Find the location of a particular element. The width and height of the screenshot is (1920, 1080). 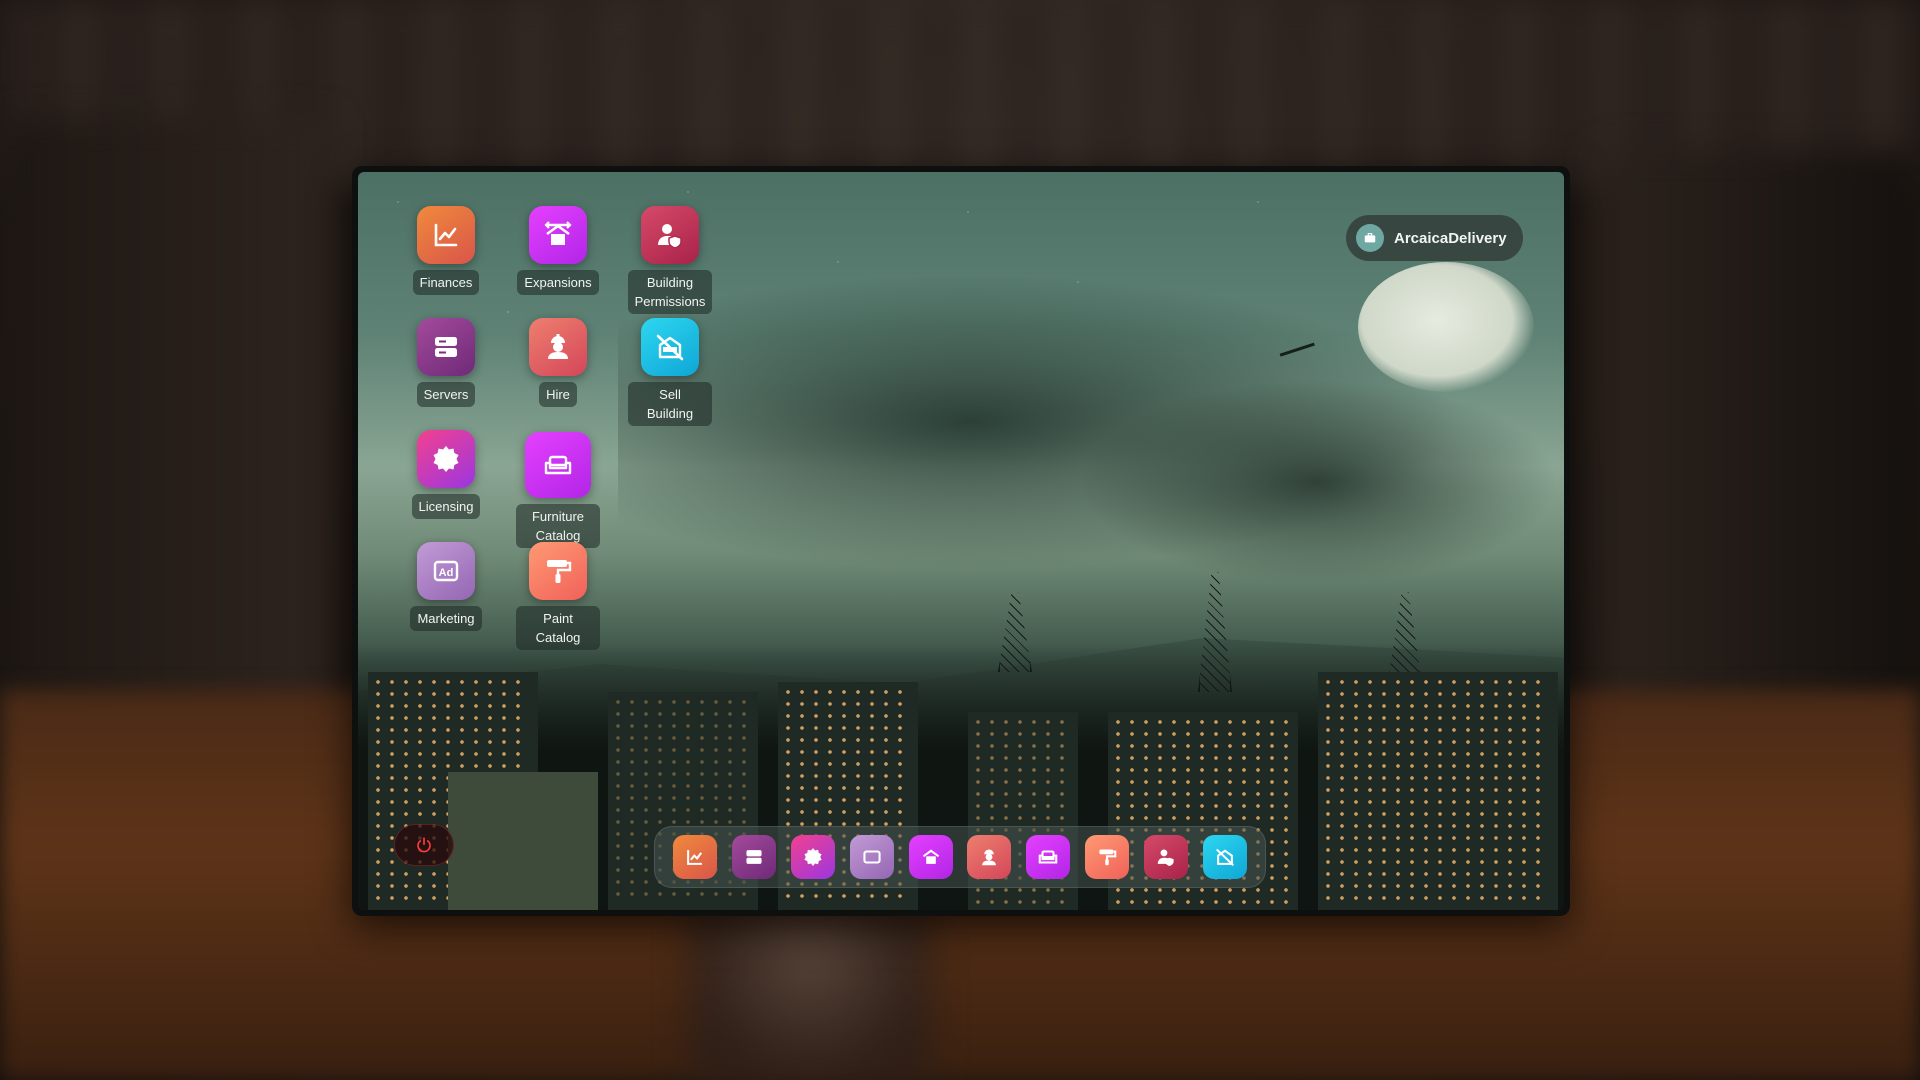

desktop-icon-label: Servers is located at coordinates (446, 394).